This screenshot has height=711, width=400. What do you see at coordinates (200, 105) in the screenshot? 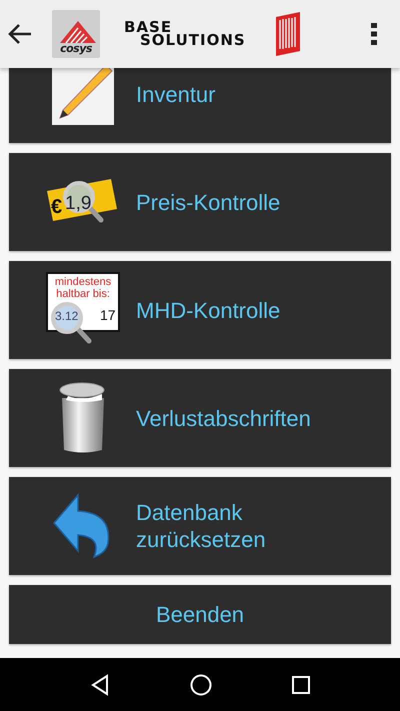
I see `menu-button: Inventur` at bounding box center [200, 105].